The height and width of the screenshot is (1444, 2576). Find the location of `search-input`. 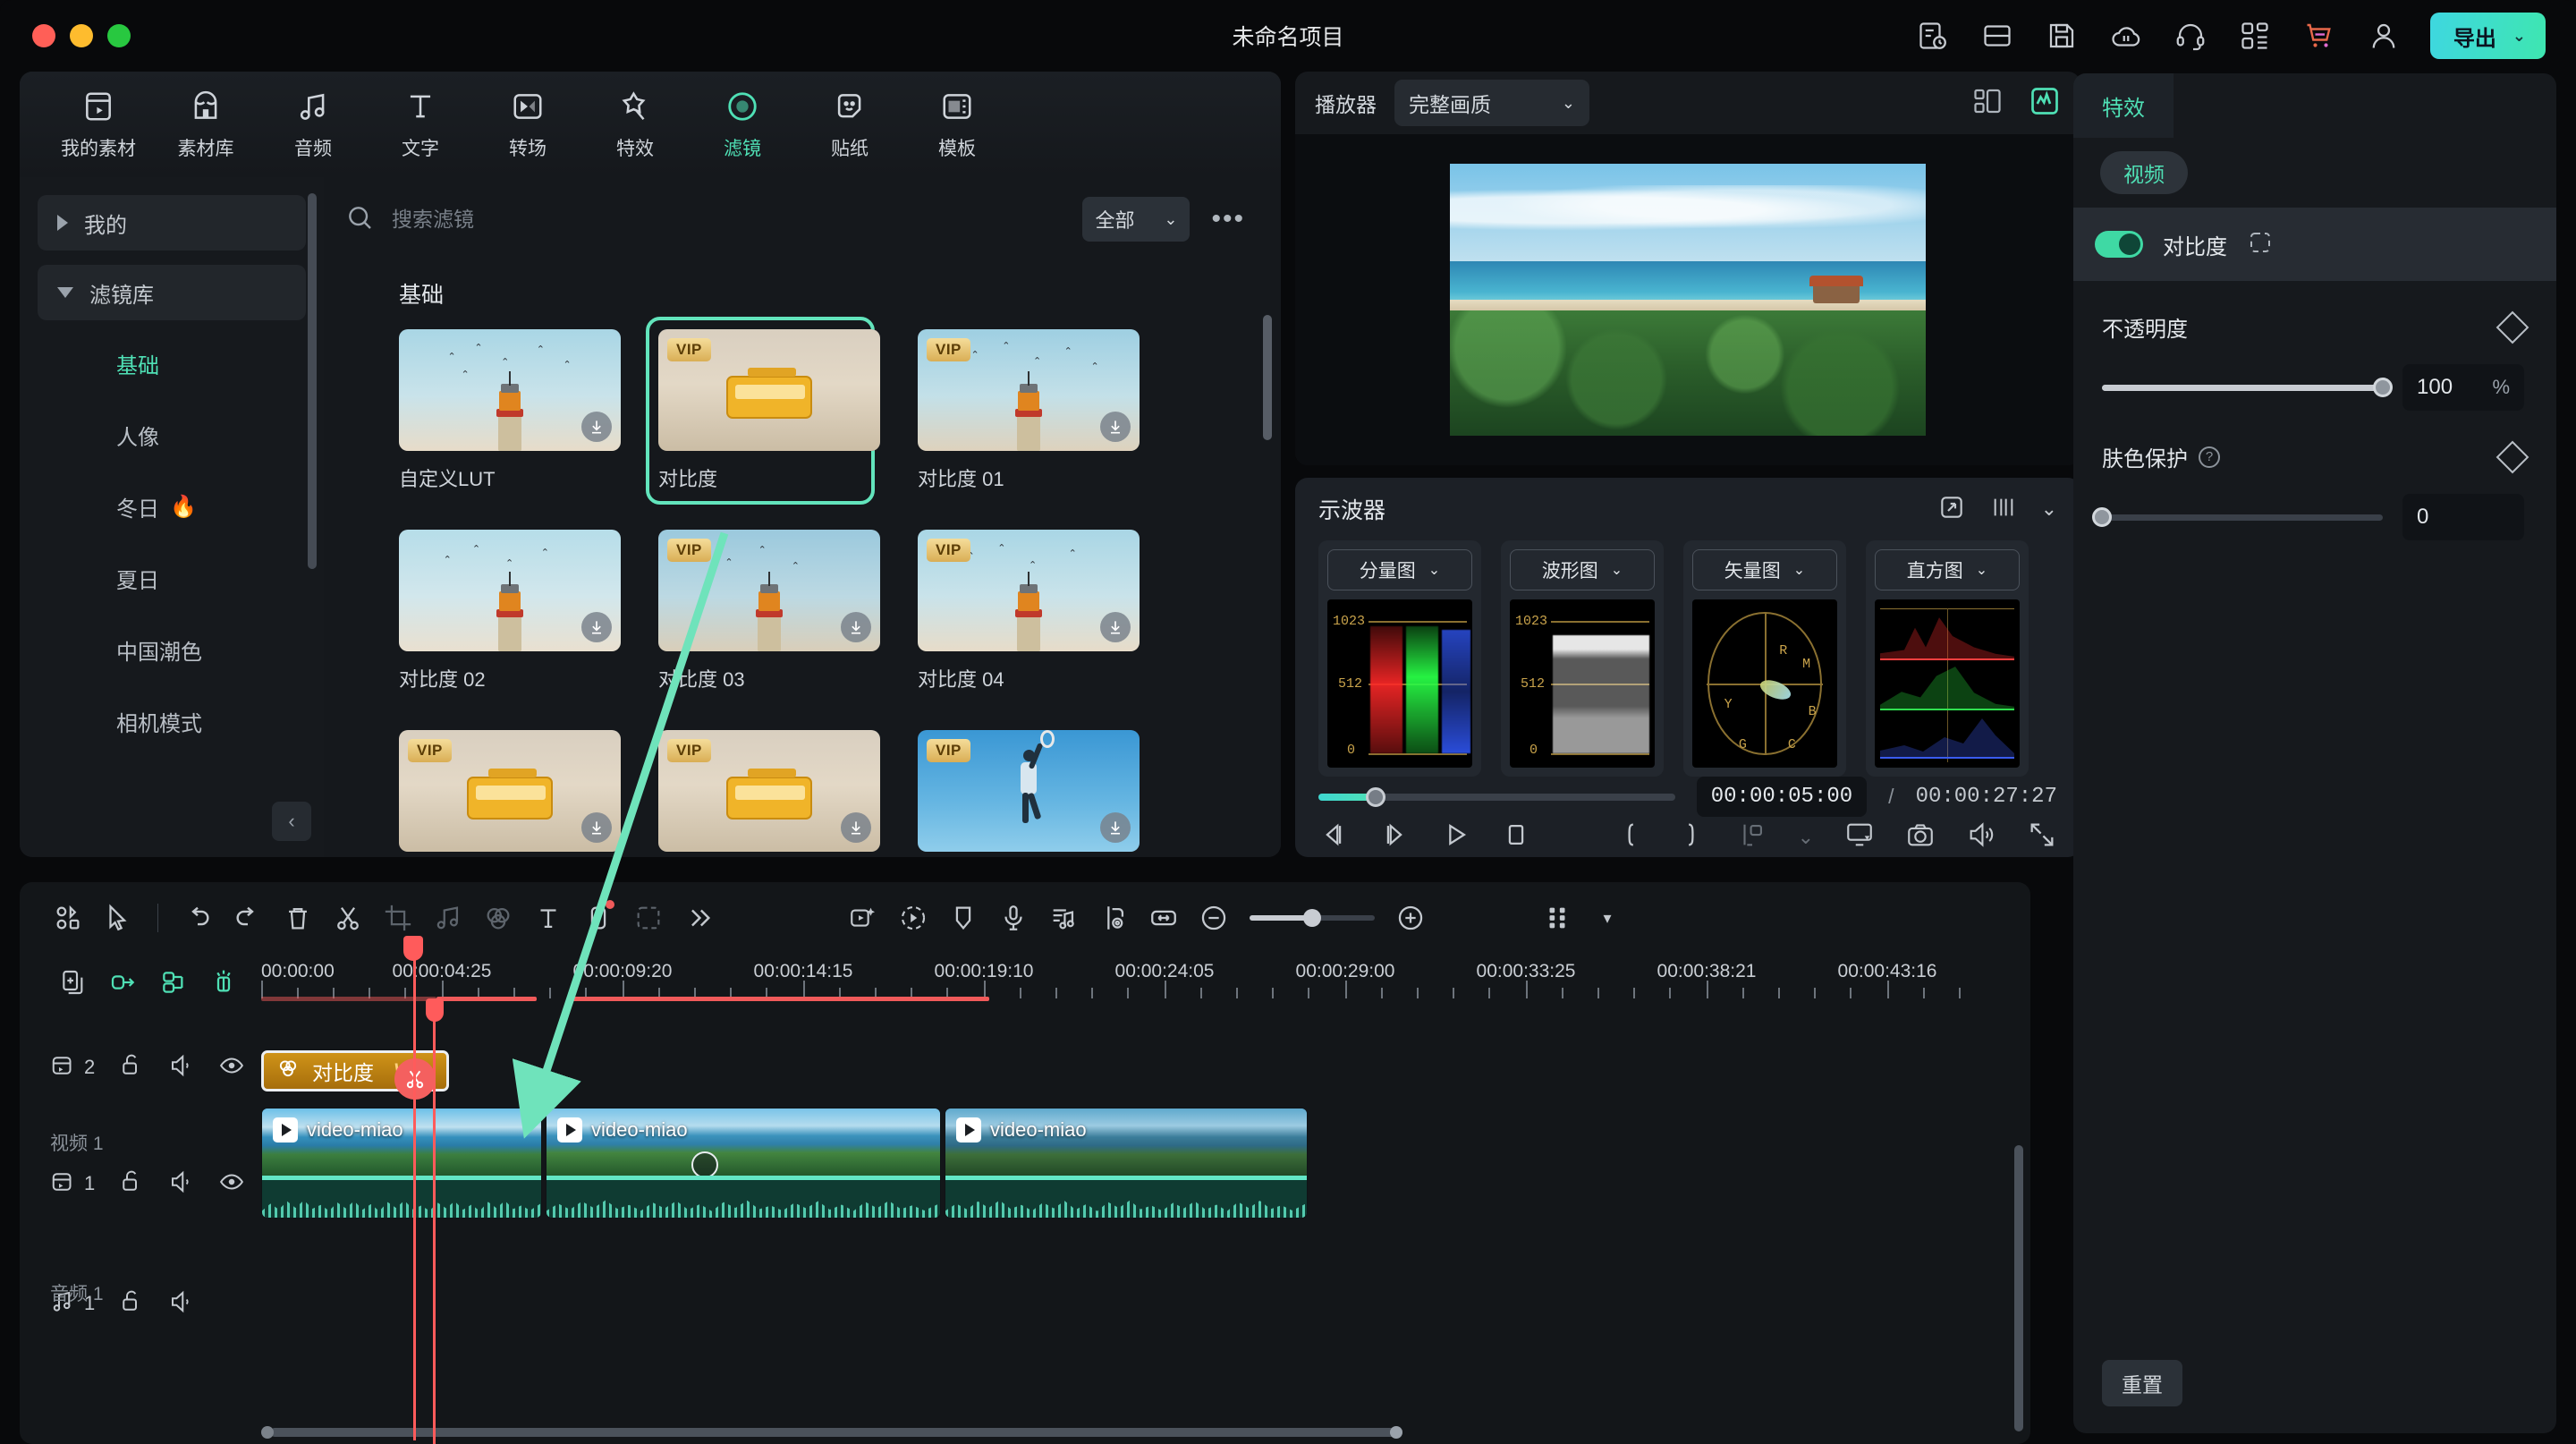

search-input is located at coordinates (729, 219).